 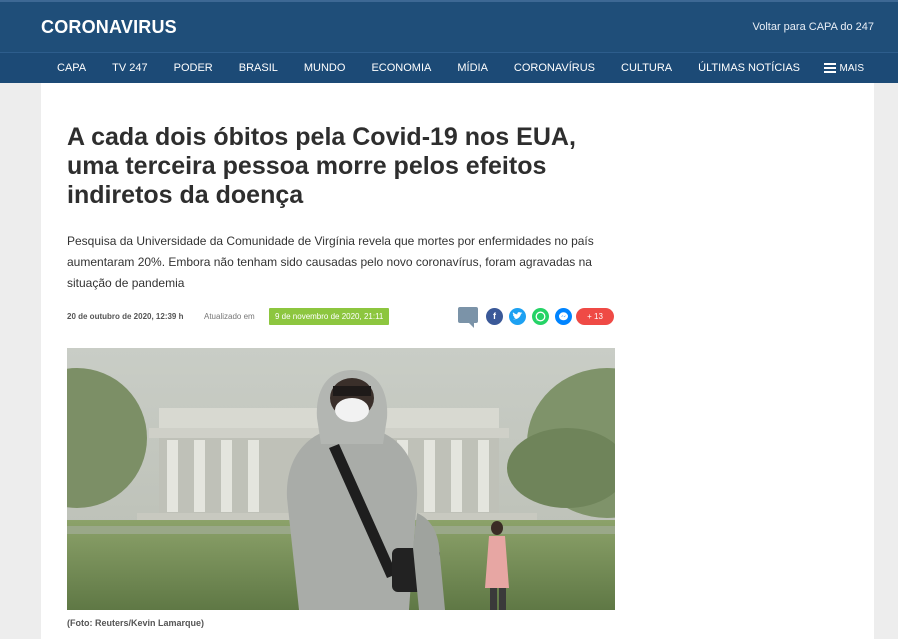 I want to click on share-more-button: + 13, so click(x=595, y=316).